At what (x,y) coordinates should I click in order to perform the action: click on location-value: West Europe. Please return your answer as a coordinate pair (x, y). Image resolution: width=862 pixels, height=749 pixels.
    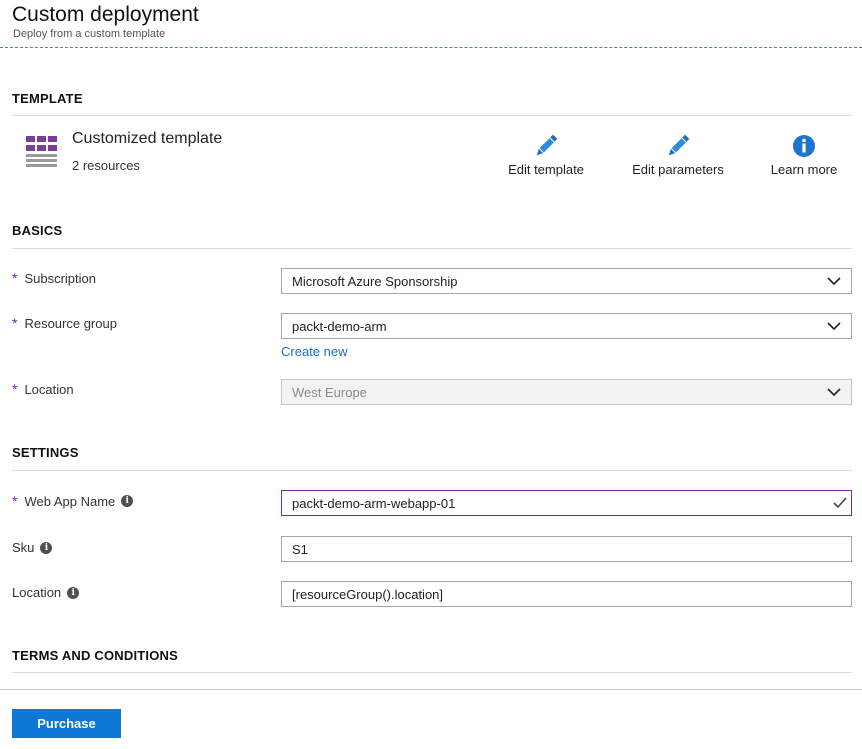
    Looking at the image, I should click on (329, 392).